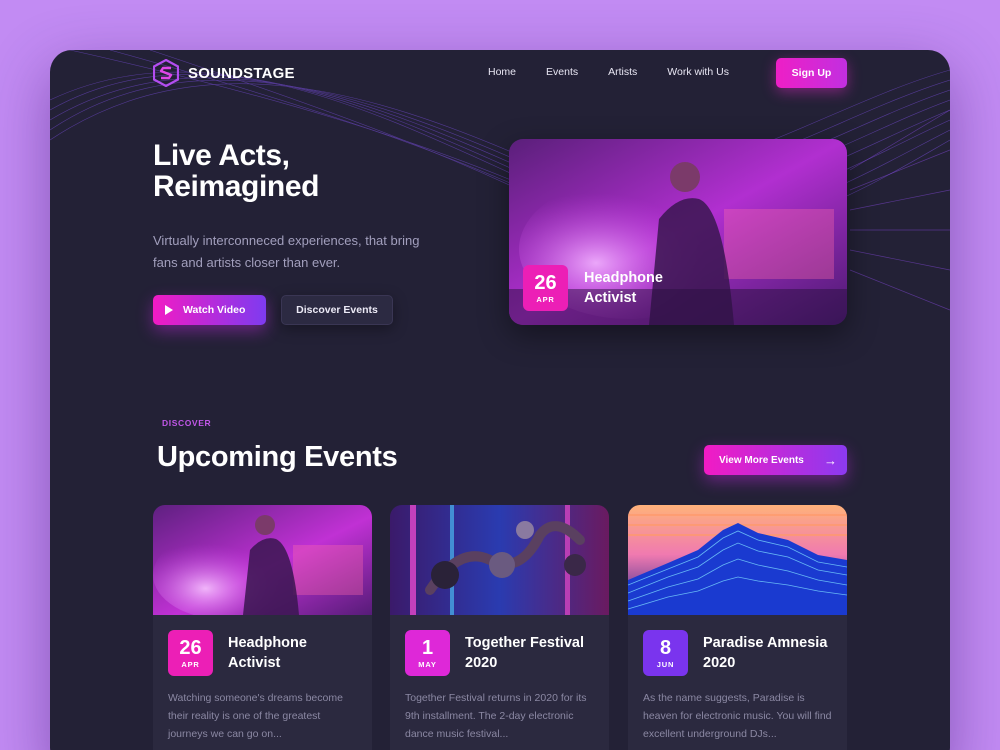  I want to click on sign-up-button: Sign Up, so click(811, 73).